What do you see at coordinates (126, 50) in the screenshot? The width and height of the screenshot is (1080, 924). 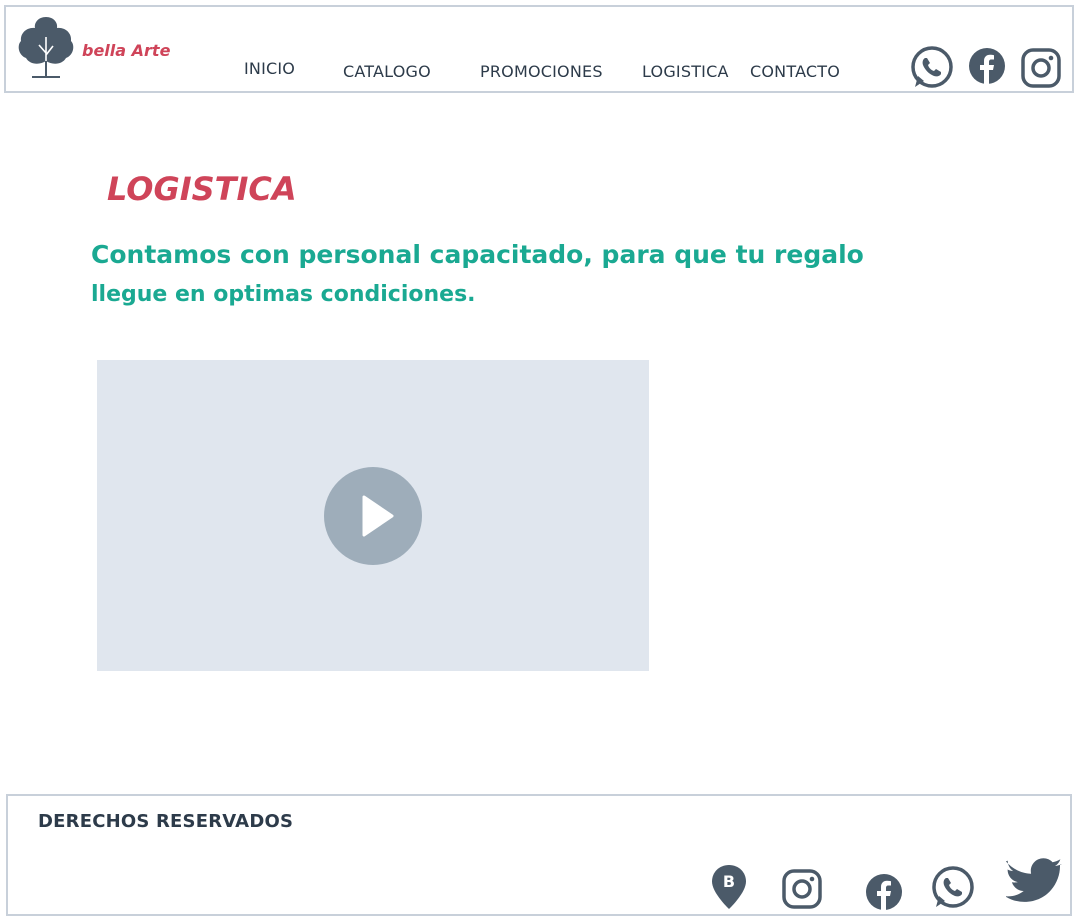 I see `brand-name: bella Arte` at bounding box center [126, 50].